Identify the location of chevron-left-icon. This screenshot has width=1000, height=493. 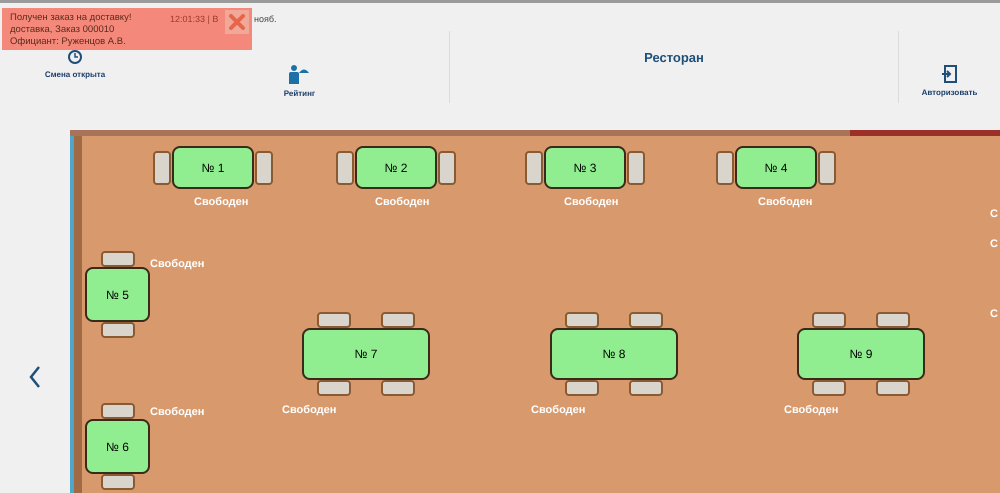
(35, 376).